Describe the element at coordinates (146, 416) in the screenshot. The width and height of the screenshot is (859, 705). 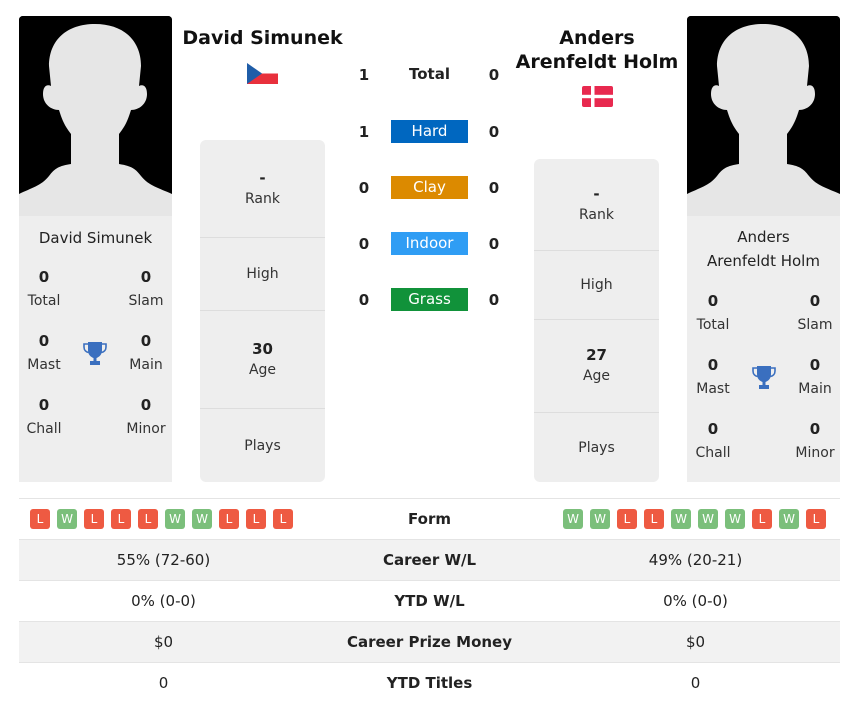
I see `player1-minor-titles: 0 Minor` at that location.